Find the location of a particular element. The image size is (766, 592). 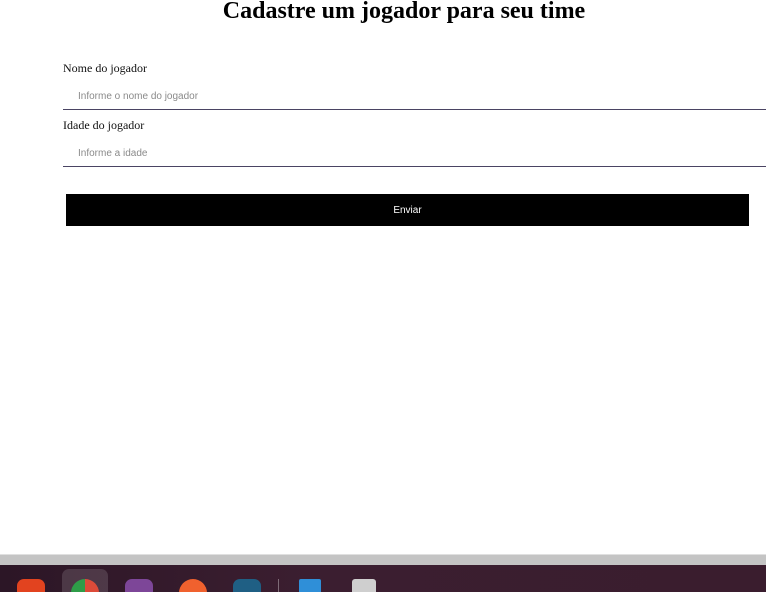

libreoffice-writer-icon is located at coordinates (310, 585).